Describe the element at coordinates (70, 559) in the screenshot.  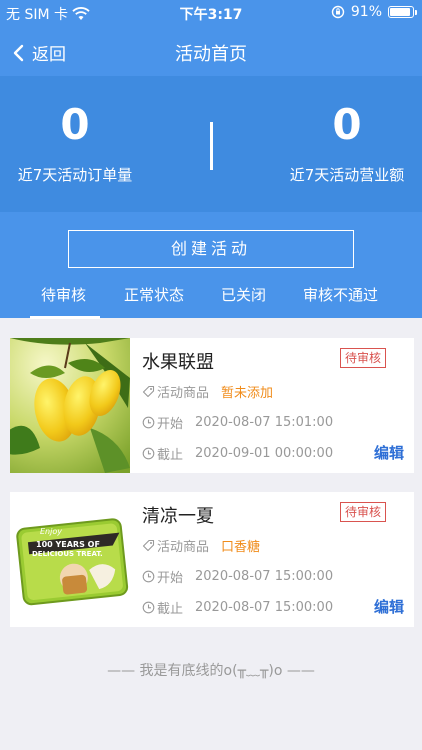
I see `activity-image-gum-tin: Enjoy 100 YEARS OF DELICIOUS TREAT.` at that location.